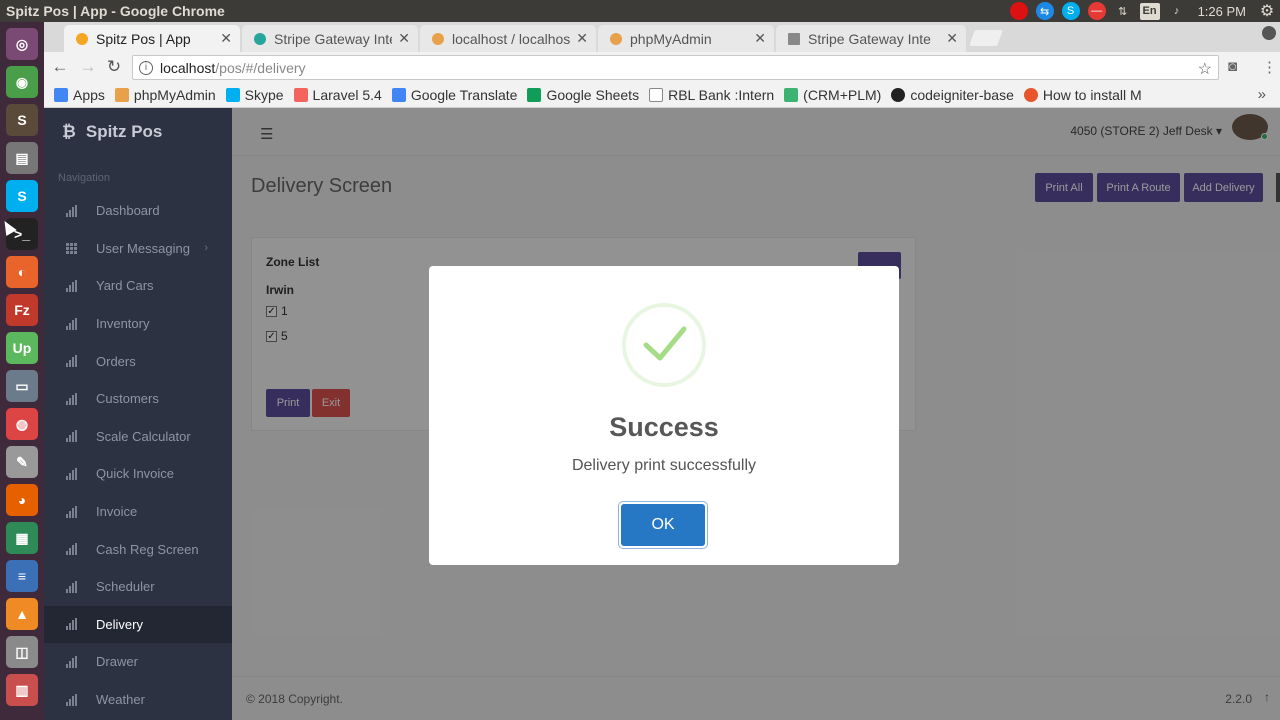 The width and height of the screenshot is (1280, 720). I want to click on chrome-launcher-icon: ◉, so click(22, 82).